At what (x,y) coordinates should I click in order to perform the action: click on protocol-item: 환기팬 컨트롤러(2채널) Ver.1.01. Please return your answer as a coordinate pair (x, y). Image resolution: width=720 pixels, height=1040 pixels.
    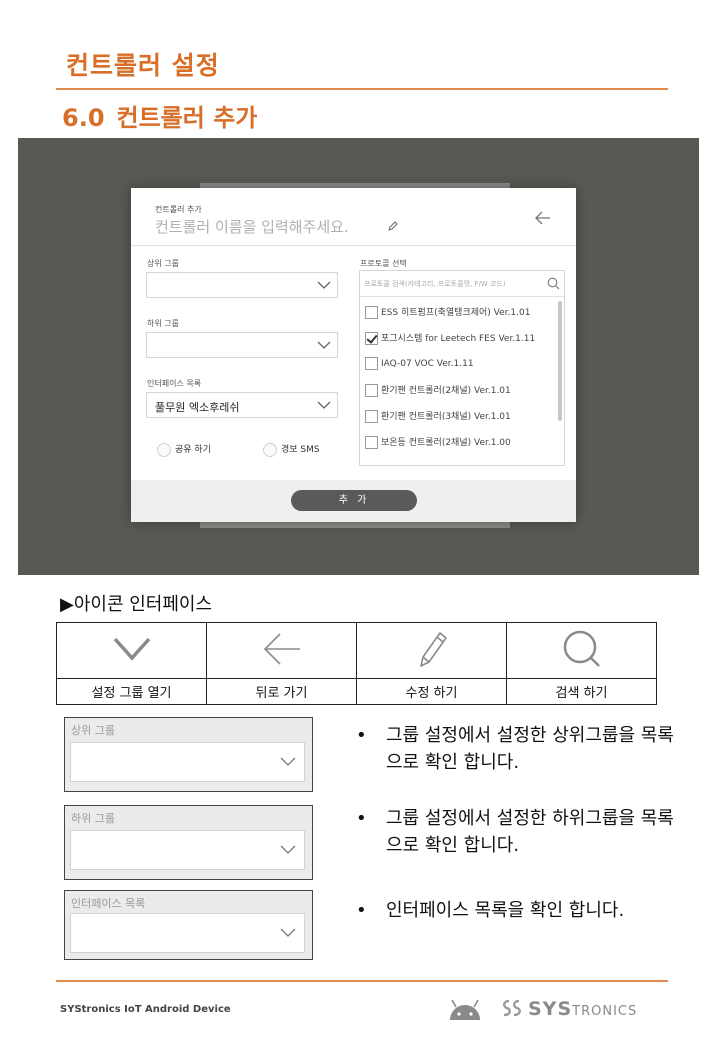
    Looking at the image, I should click on (438, 392).